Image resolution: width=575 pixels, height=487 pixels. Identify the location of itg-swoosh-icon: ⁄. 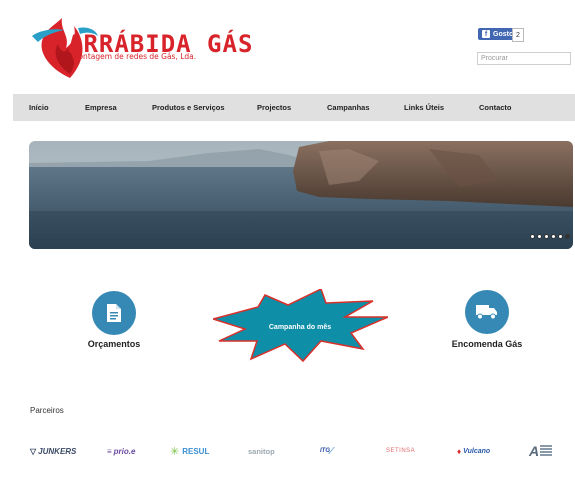
(332, 451).